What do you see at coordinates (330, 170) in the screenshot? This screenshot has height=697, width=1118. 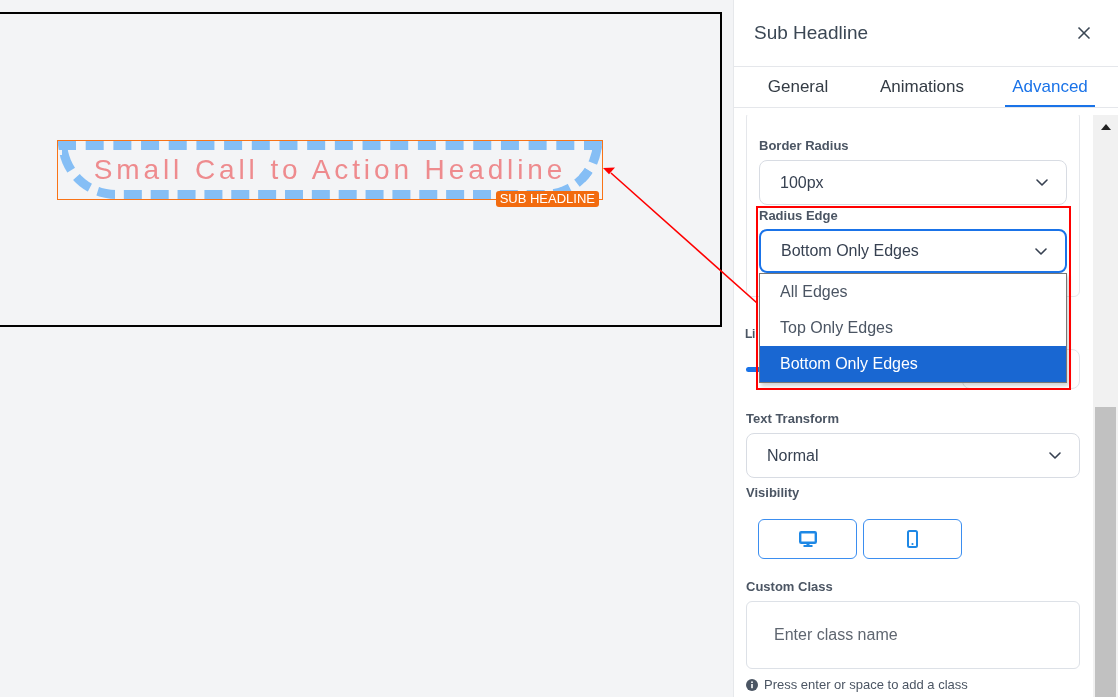 I see `headline-text: Small Call to Action Headline` at bounding box center [330, 170].